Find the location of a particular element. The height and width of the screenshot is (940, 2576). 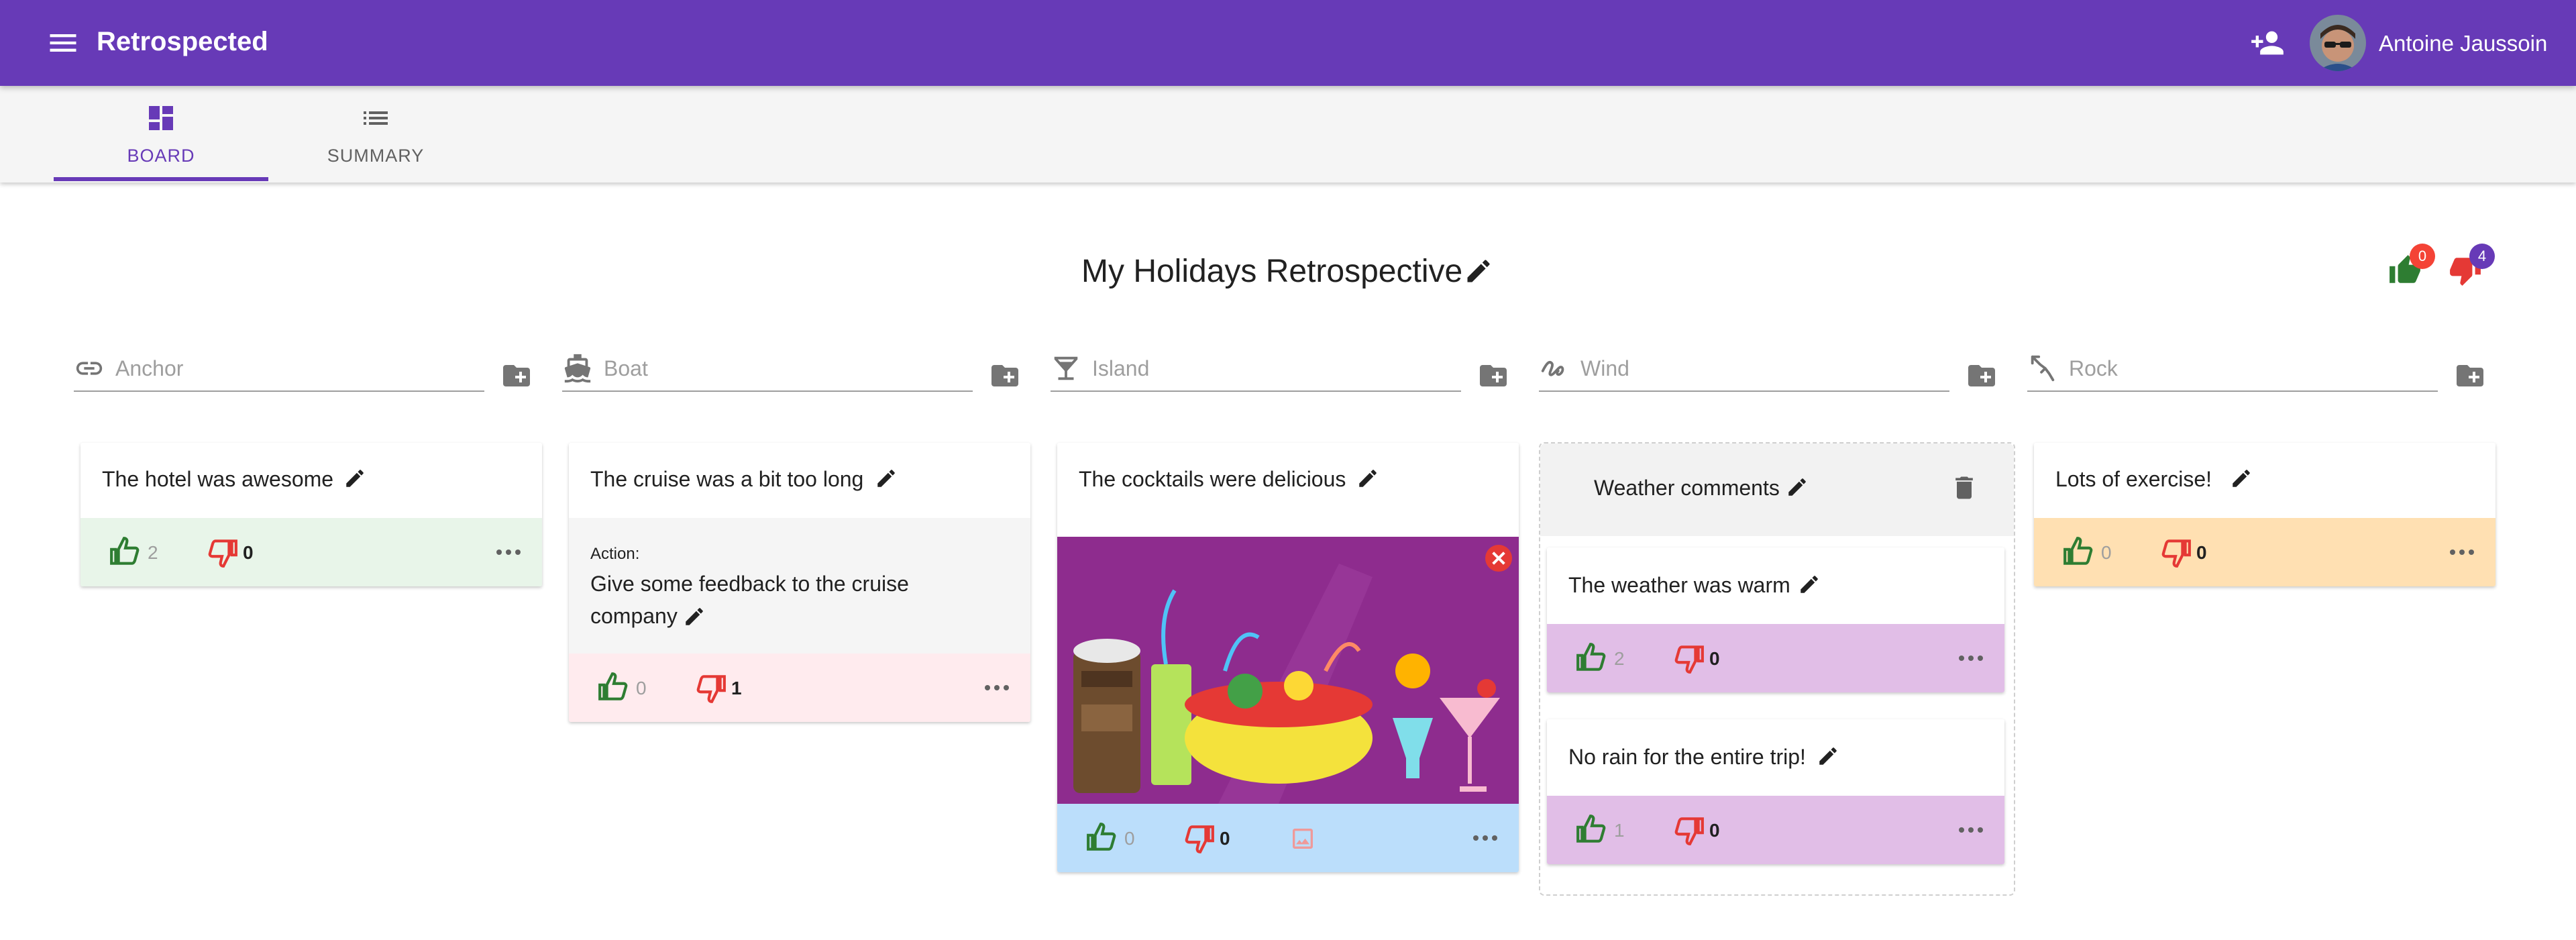

tab-board-label: BOARD is located at coordinates (161, 156).